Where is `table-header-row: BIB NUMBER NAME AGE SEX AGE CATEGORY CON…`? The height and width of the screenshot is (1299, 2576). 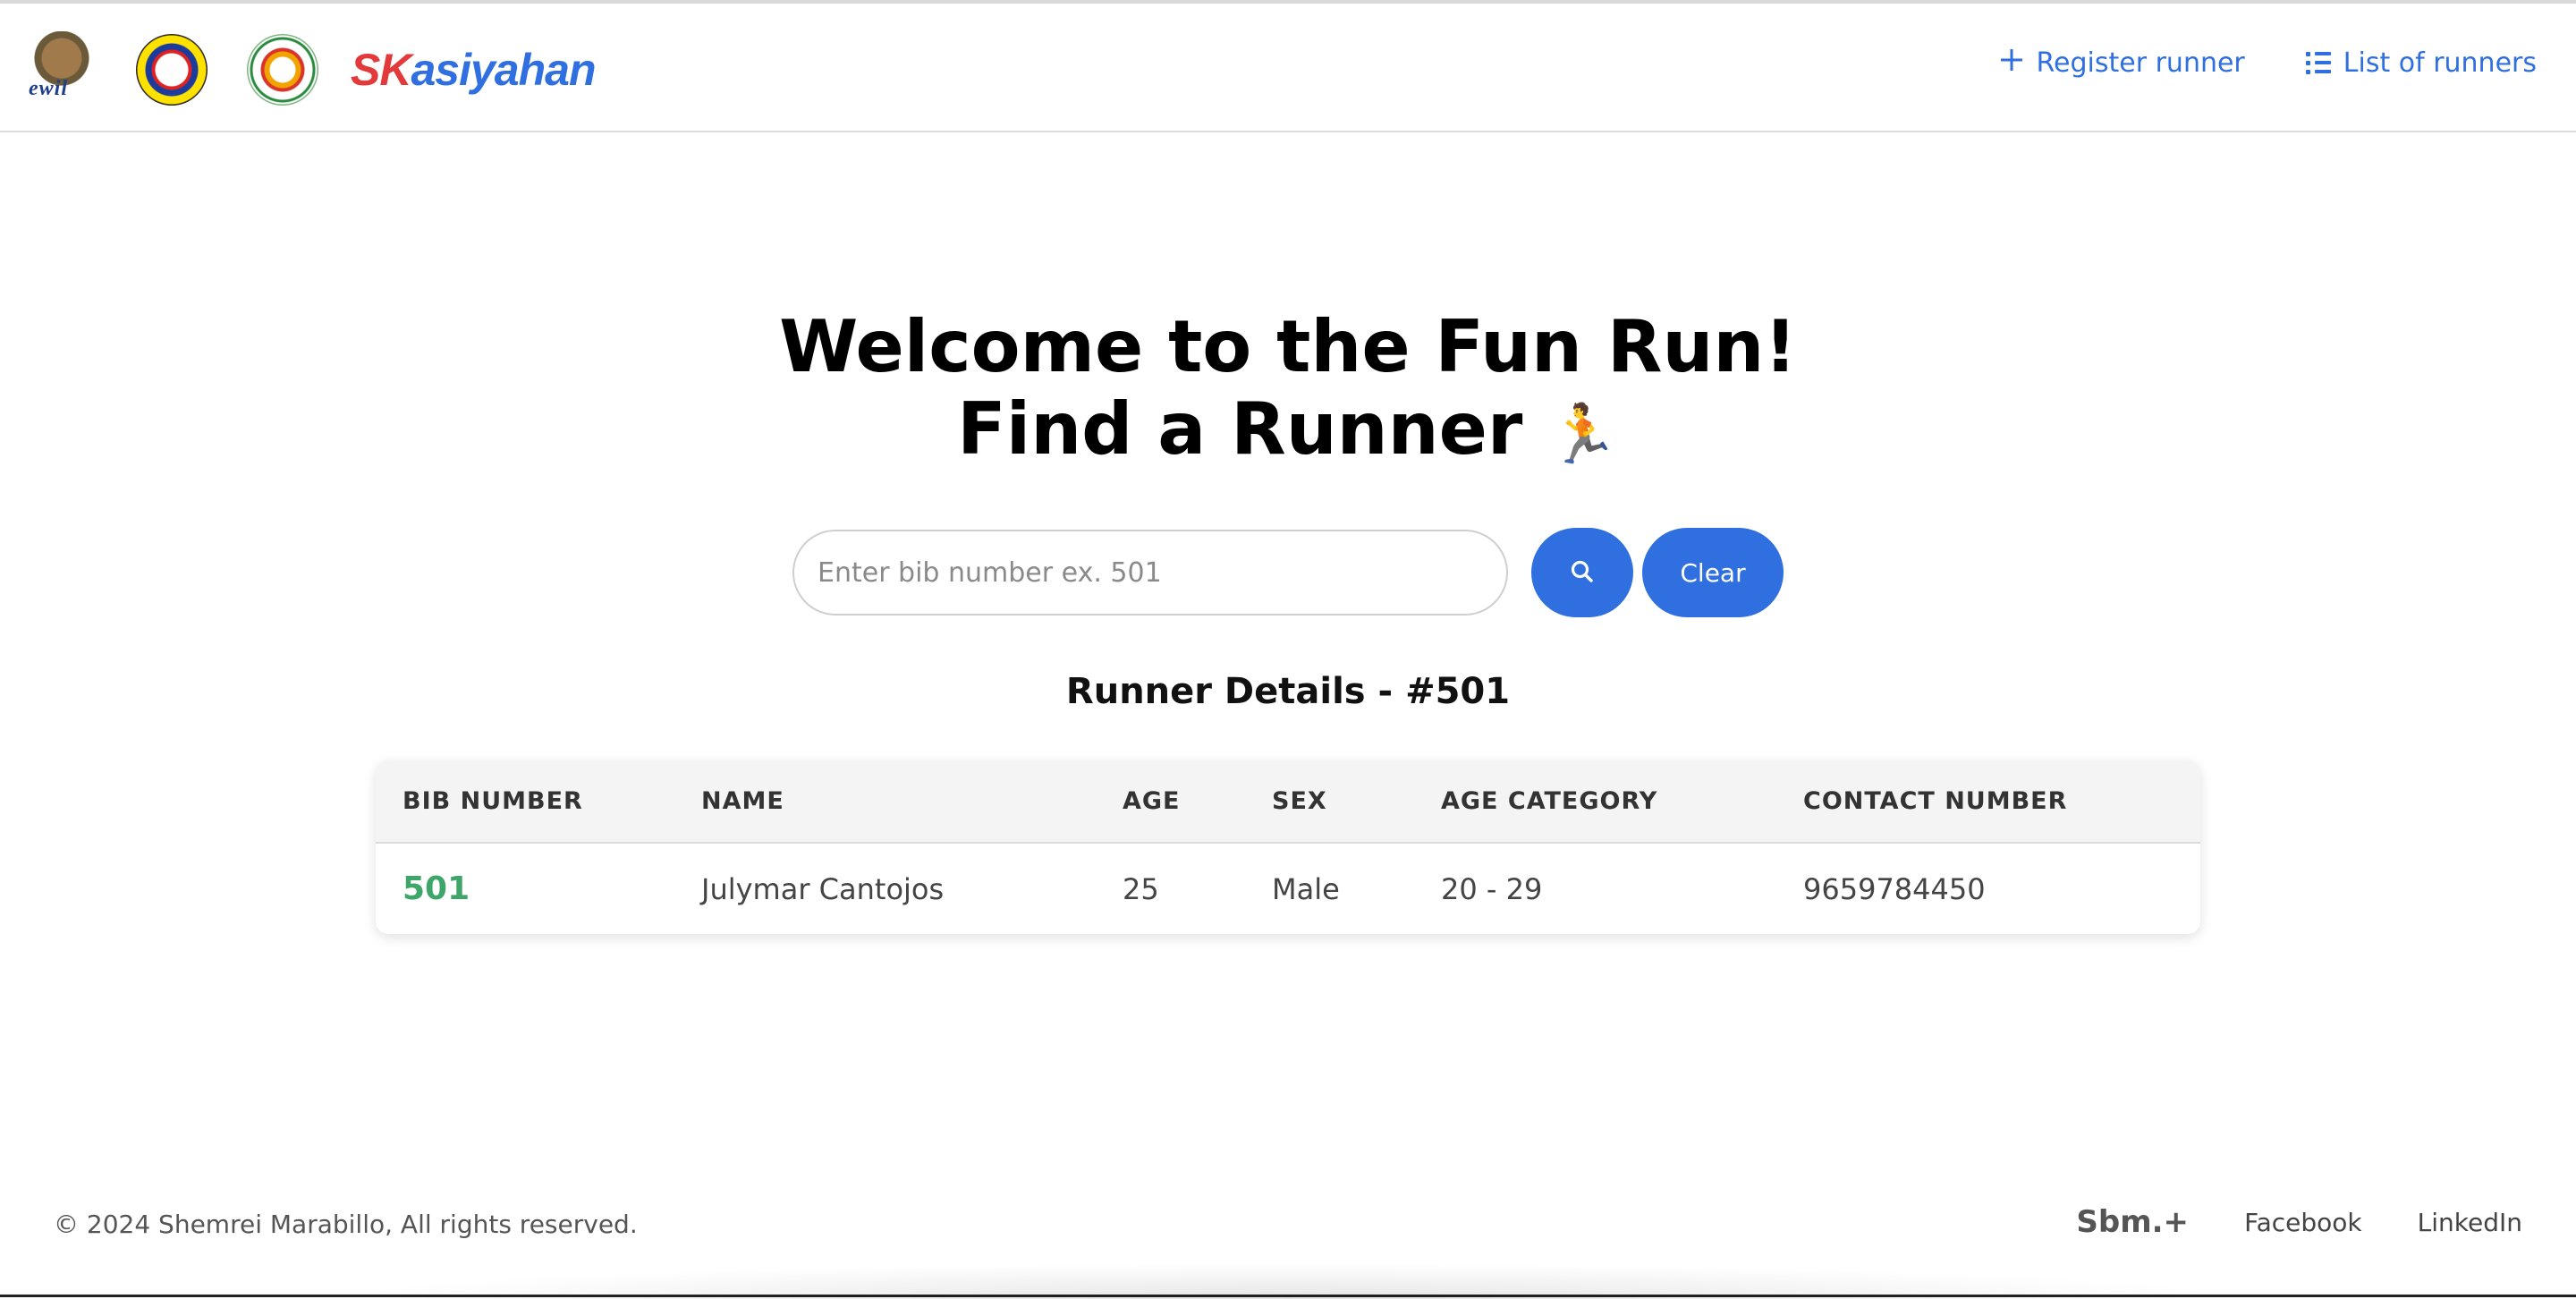
table-header-row: BIB NUMBER NAME AGE SEX AGE CATEGORY CON… is located at coordinates (1288, 801).